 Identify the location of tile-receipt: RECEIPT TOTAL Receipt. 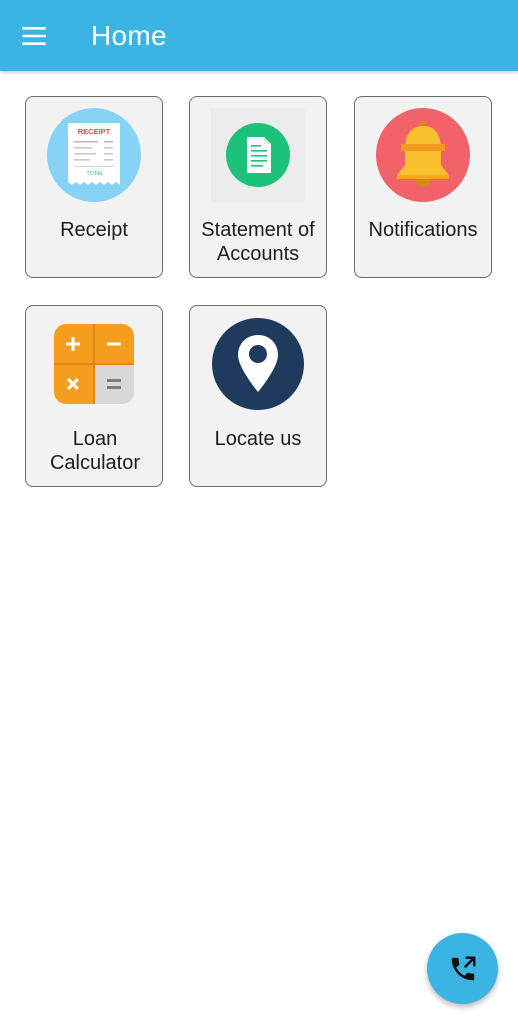
(94, 187).